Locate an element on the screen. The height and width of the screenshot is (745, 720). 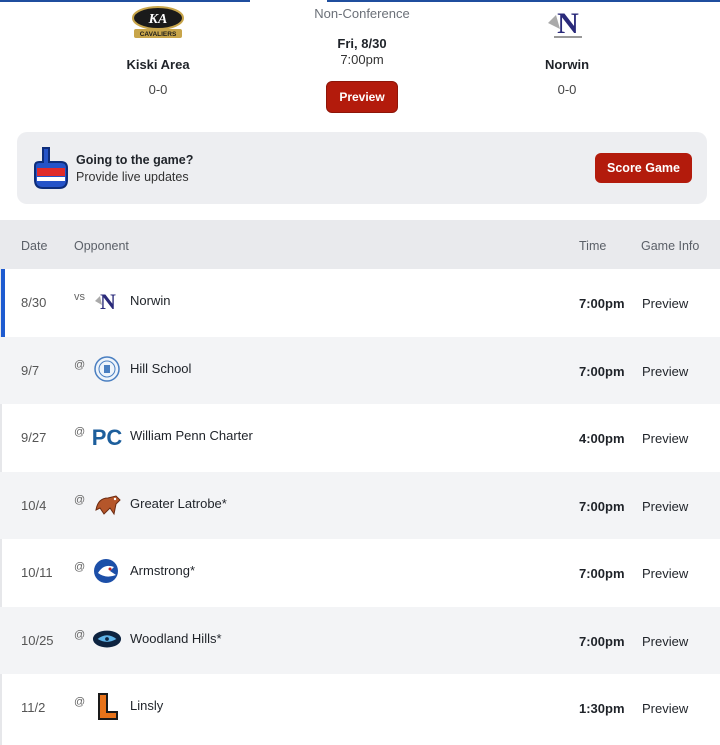
game-time: 7:00pm is located at coordinates (362, 59).